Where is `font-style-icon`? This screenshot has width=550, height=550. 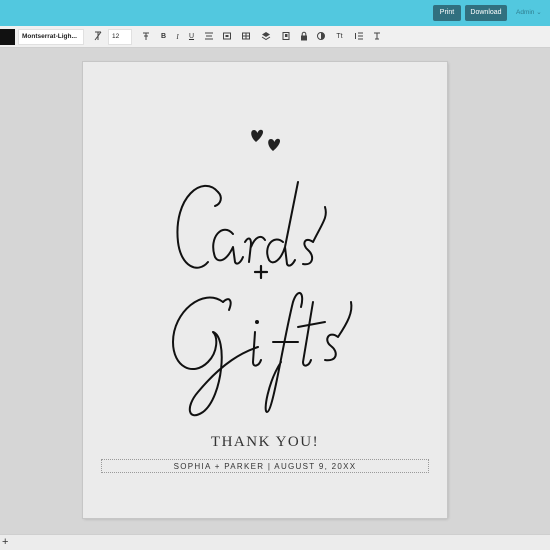 font-style-icon is located at coordinates (97, 37).